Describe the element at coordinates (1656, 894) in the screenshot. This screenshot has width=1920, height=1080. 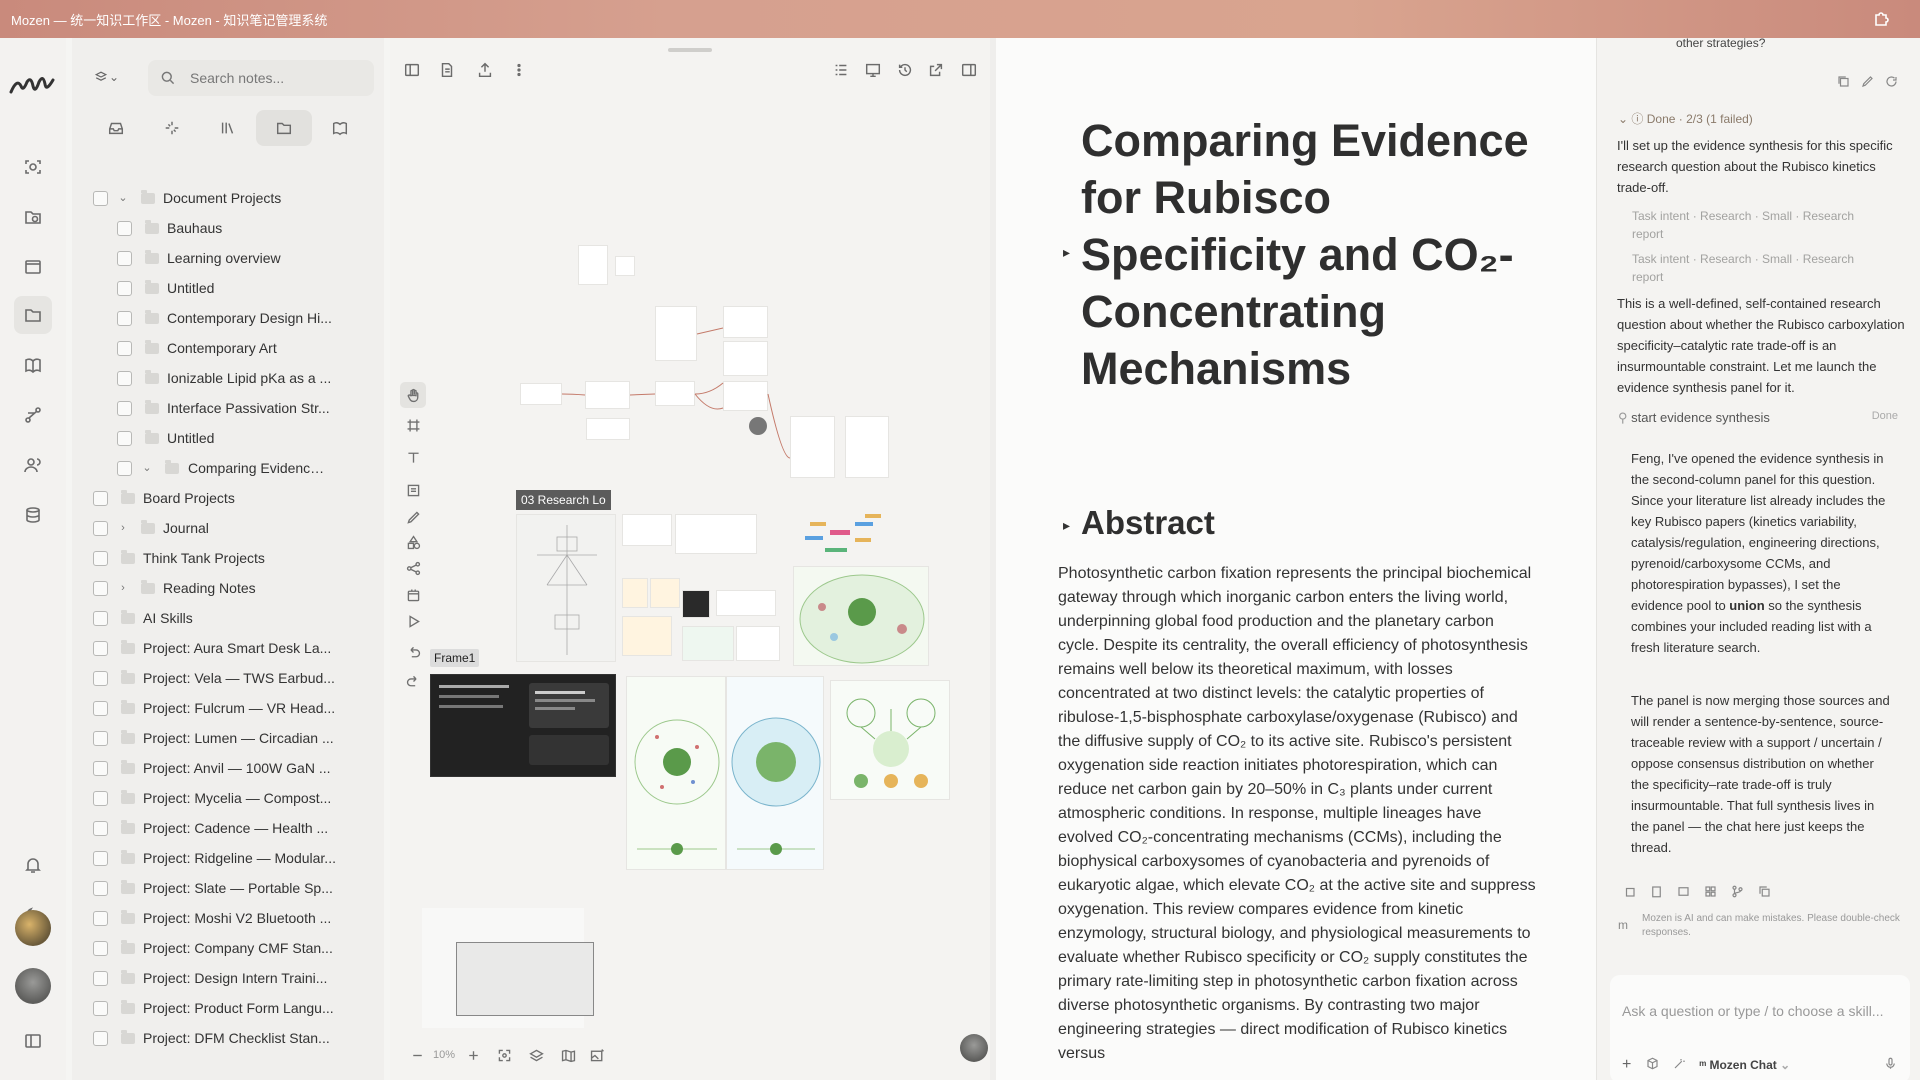
I see `clipboard-icon` at that location.